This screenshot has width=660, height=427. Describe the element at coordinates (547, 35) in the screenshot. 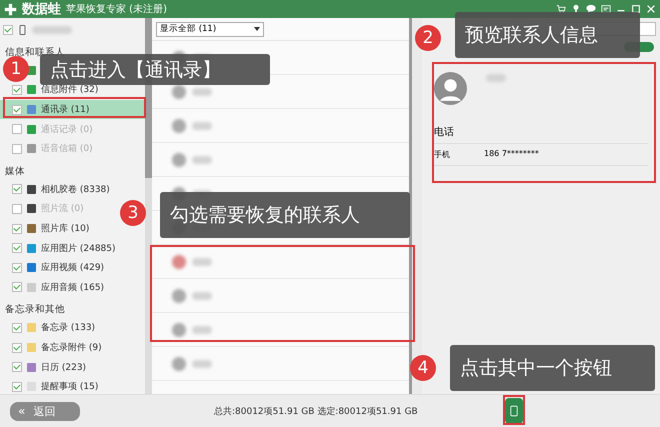

I see `instruction-tooltip: 预览联系人信息` at that location.